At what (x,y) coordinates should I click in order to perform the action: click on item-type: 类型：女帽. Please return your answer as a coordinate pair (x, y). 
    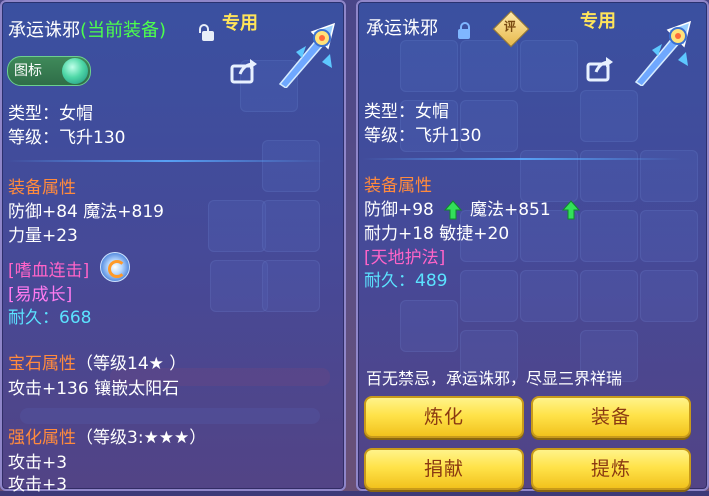
    Looking at the image, I should click on (50, 114).